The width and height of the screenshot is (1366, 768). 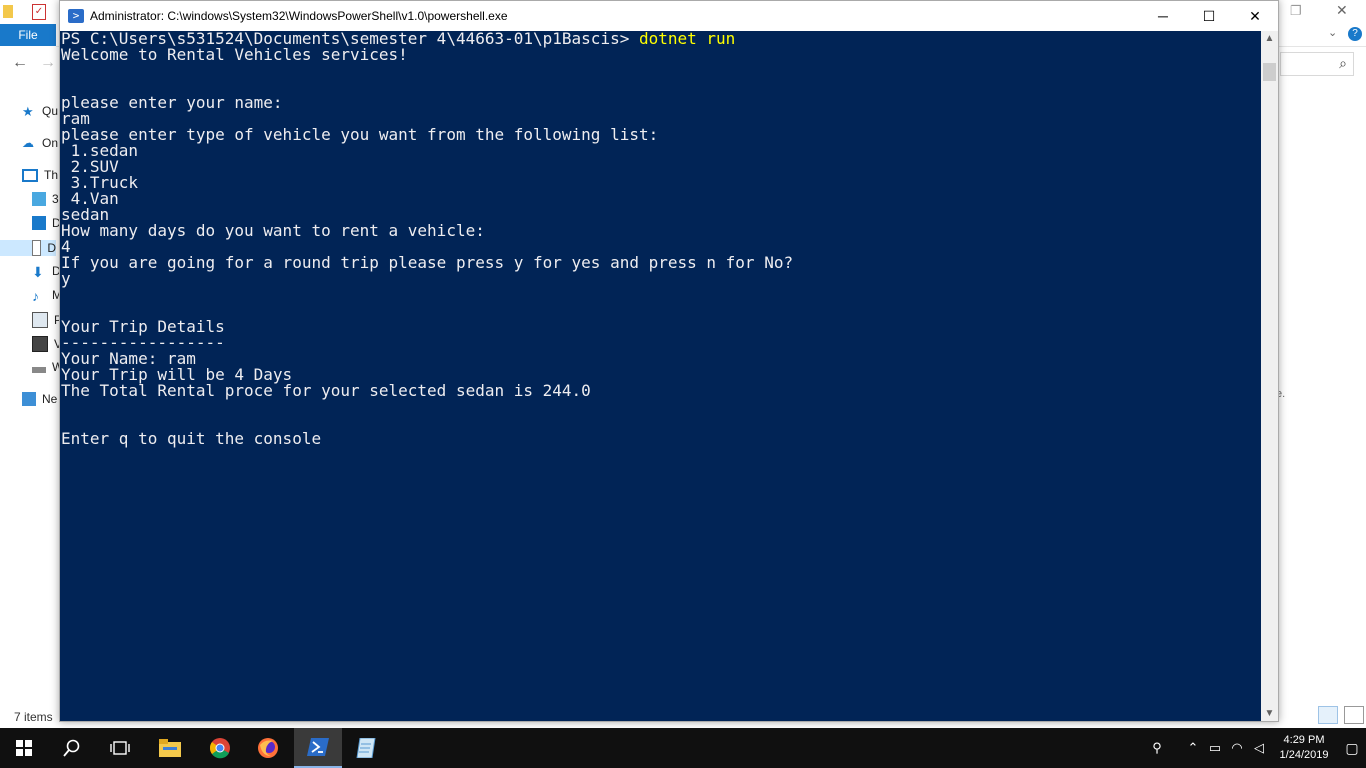 What do you see at coordinates (40, 344) in the screenshot?
I see `video-icon` at bounding box center [40, 344].